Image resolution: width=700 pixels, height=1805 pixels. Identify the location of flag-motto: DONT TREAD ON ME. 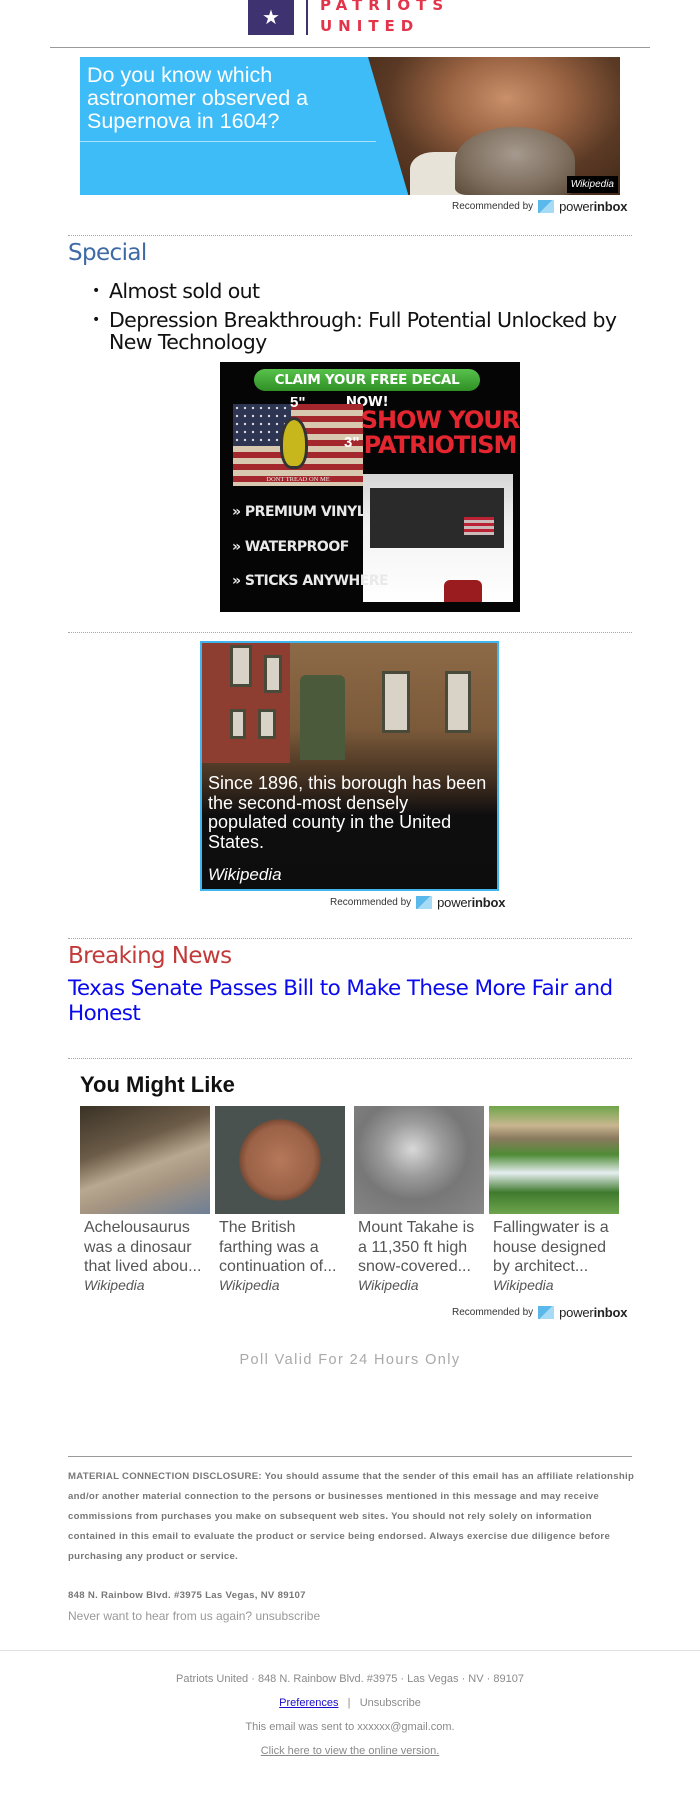
(298, 479).